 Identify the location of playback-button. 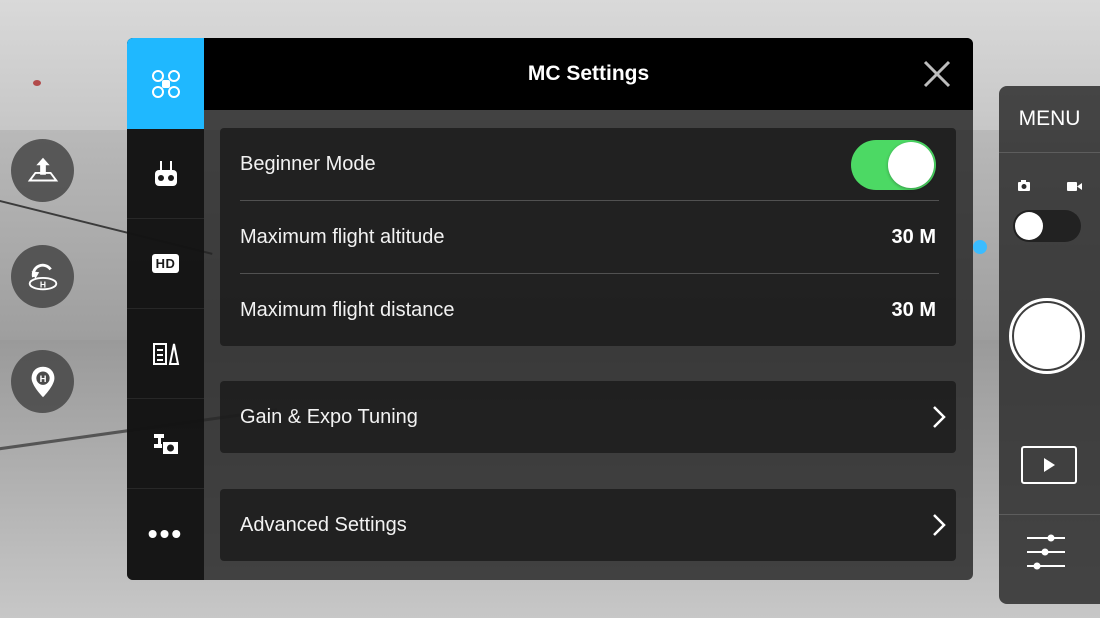
(1049, 465).